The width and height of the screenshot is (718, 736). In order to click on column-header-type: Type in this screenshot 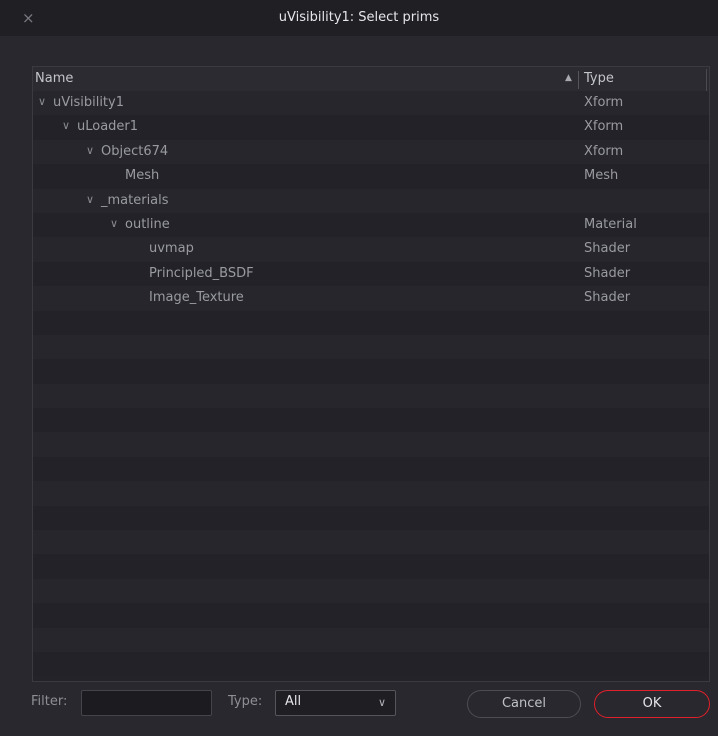, I will do `click(599, 78)`.